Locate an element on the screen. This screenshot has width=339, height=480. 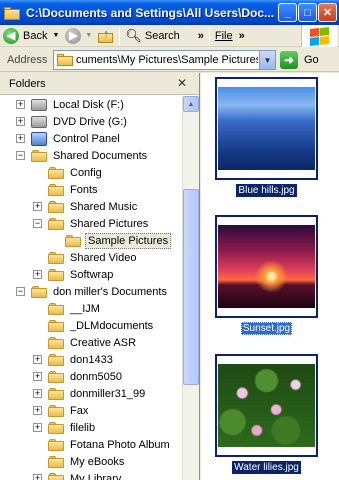
file-menu: File is located at coordinates (224, 36).